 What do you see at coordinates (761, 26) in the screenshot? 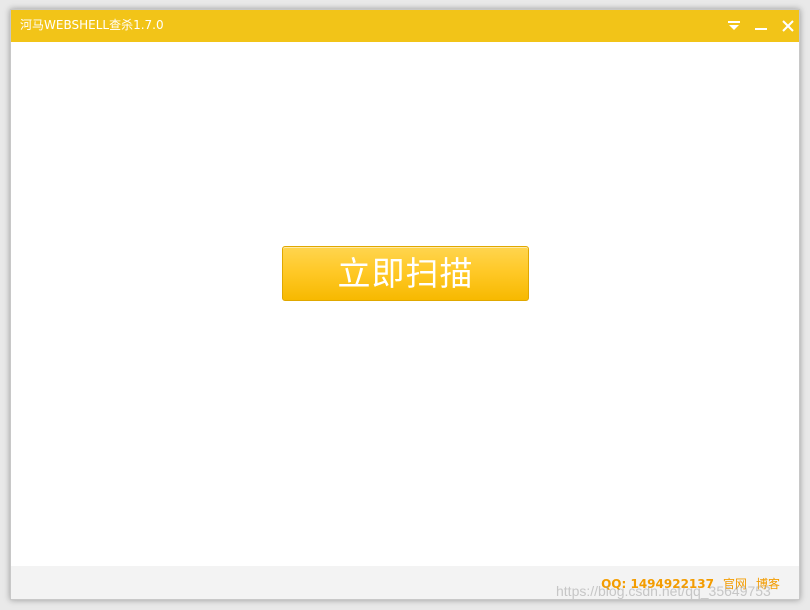
I see `minimize-button` at bounding box center [761, 26].